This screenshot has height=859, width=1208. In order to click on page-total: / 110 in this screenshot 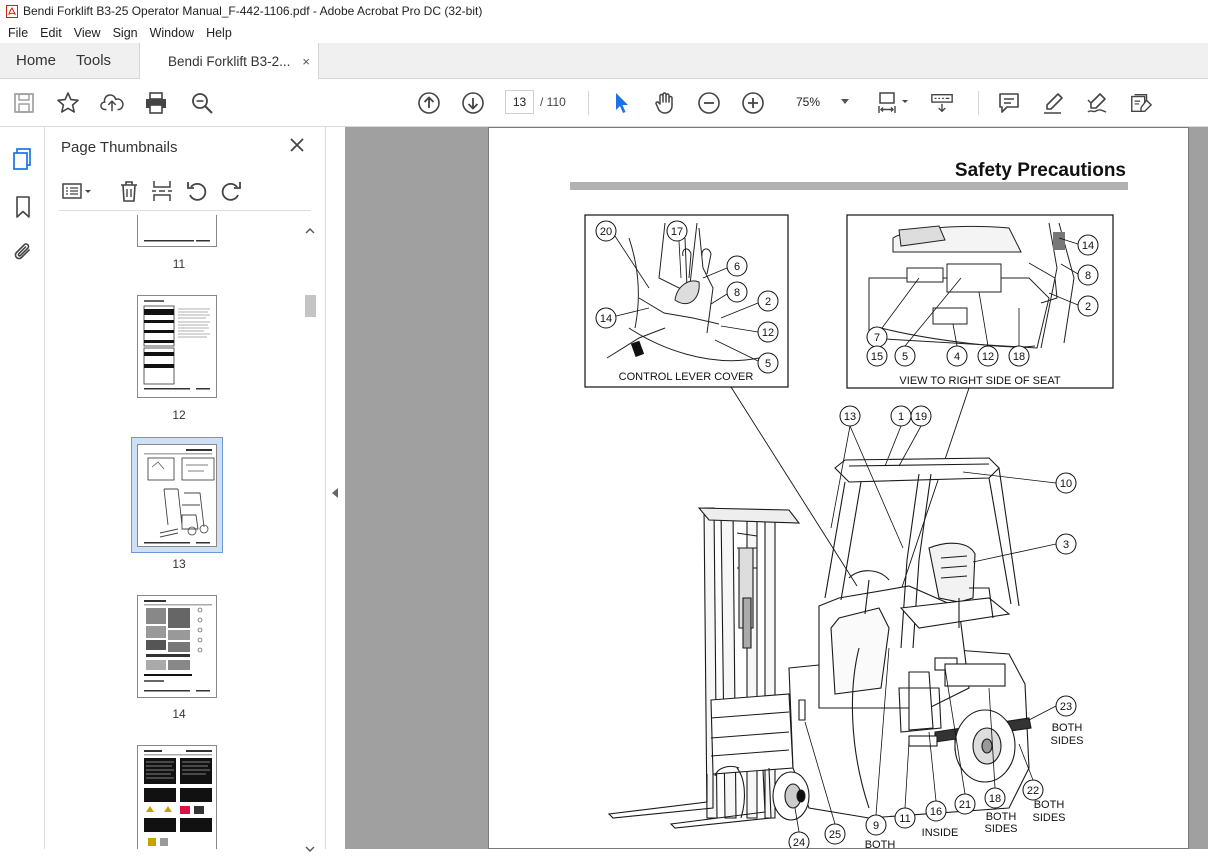, I will do `click(553, 102)`.